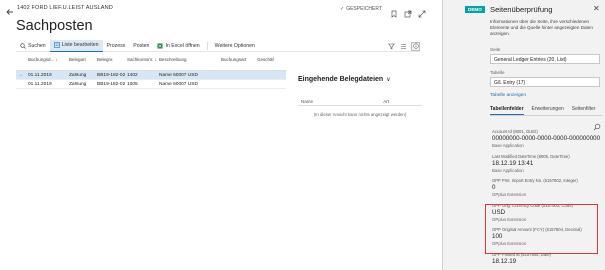 The width and height of the screenshot is (605, 270). I want to click on column-header: Belegart, so click(81, 63).